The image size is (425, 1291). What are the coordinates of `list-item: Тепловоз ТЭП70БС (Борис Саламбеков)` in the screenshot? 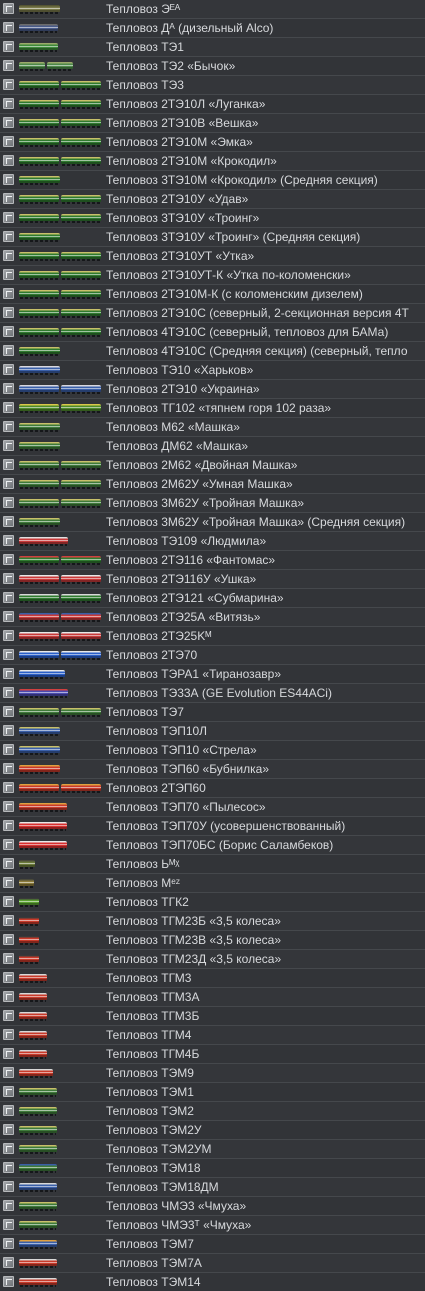 It's located at (212, 845).